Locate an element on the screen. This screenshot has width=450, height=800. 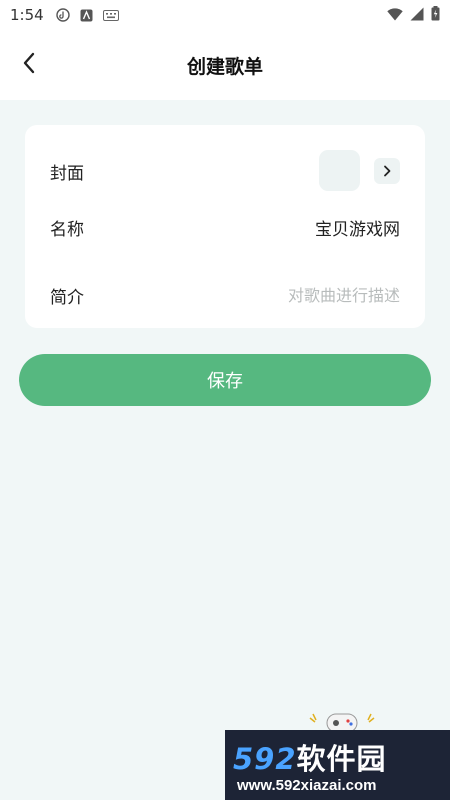
keyboard-icon is located at coordinates (110, 15).